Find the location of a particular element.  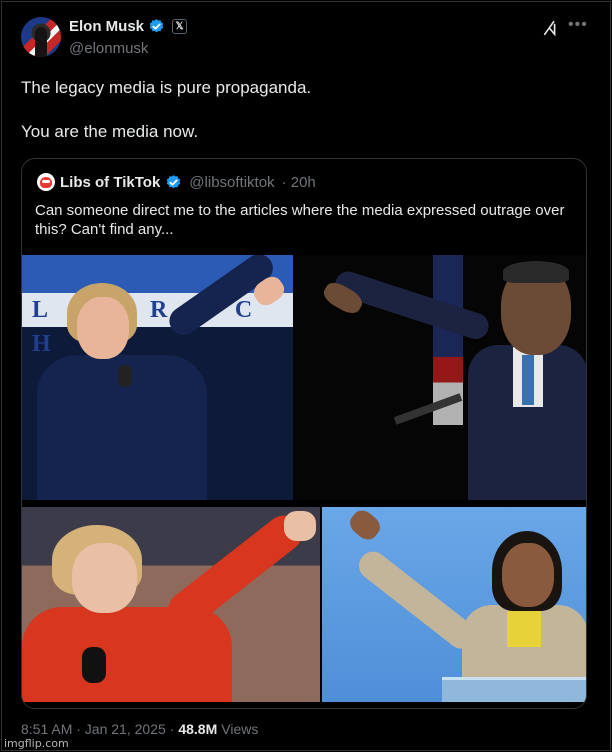

author-avatar is located at coordinates (41, 37).